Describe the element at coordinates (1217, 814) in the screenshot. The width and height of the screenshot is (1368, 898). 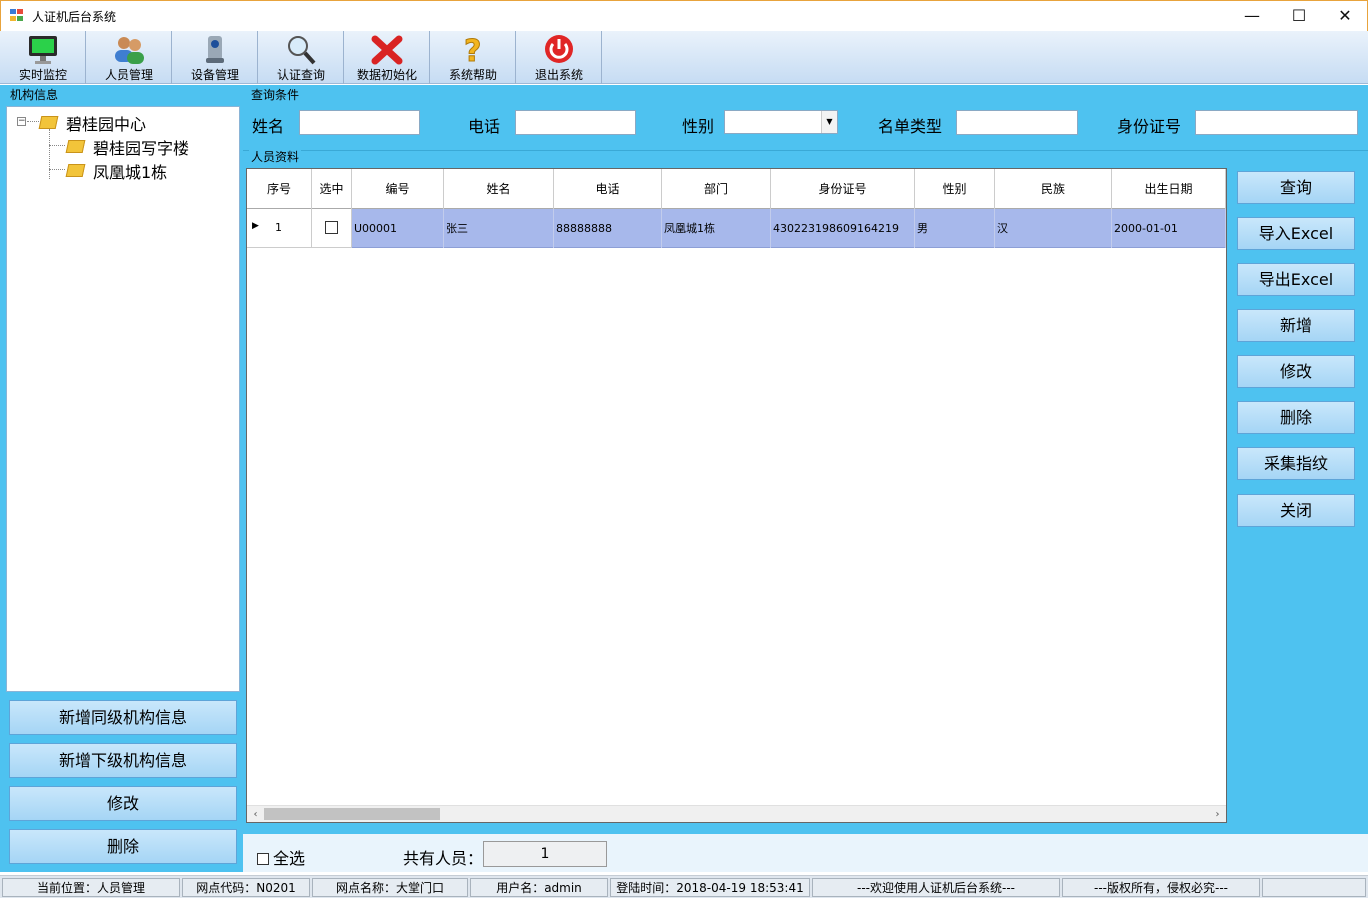
I see `scroll-right-icon: ›` at that location.